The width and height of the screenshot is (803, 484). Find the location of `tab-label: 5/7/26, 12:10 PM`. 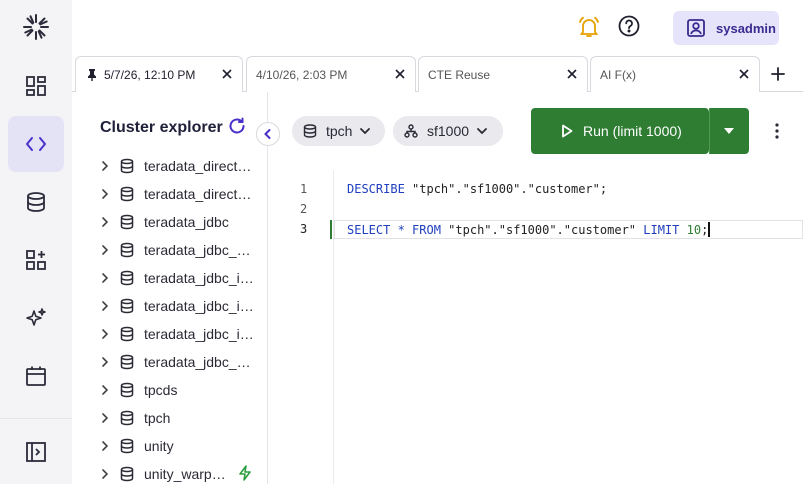

tab-label: 5/7/26, 12:10 PM is located at coordinates (150, 75).